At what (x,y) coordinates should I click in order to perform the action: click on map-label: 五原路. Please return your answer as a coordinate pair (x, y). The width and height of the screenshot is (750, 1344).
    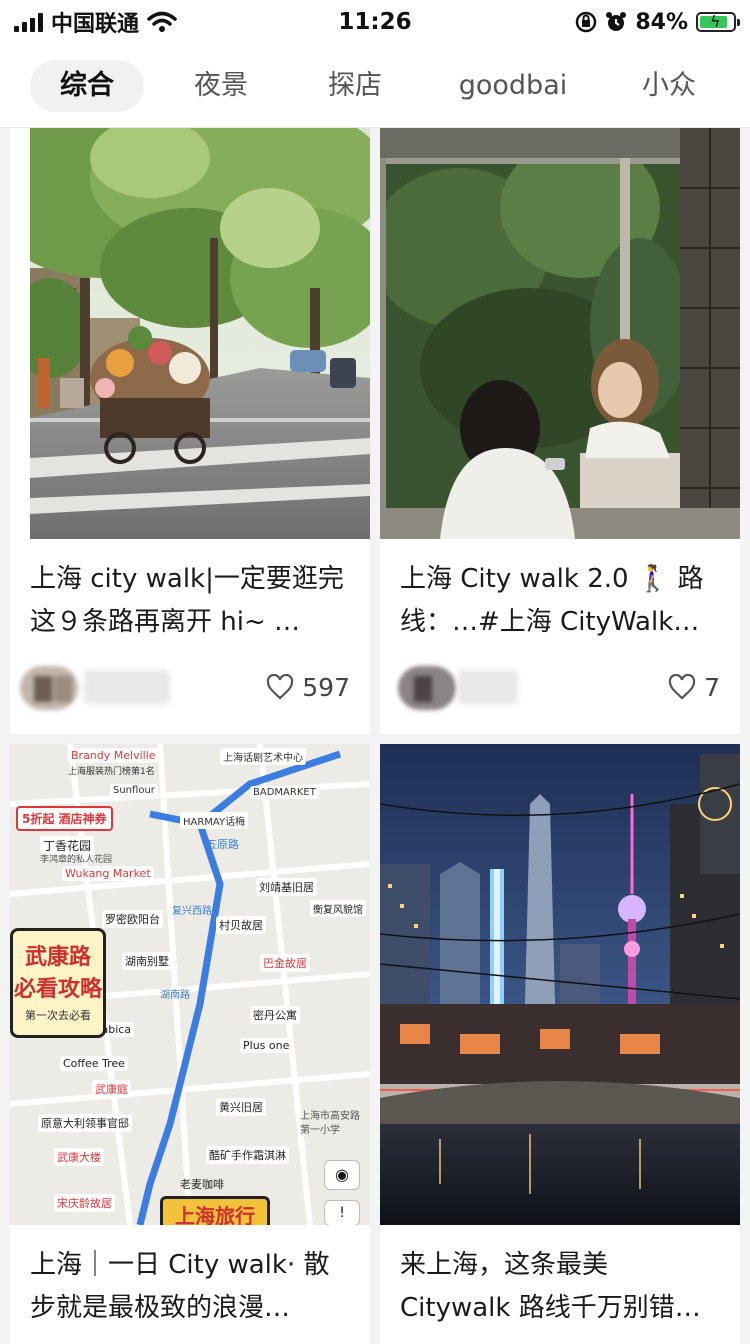
    Looking at the image, I should click on (222, 844).